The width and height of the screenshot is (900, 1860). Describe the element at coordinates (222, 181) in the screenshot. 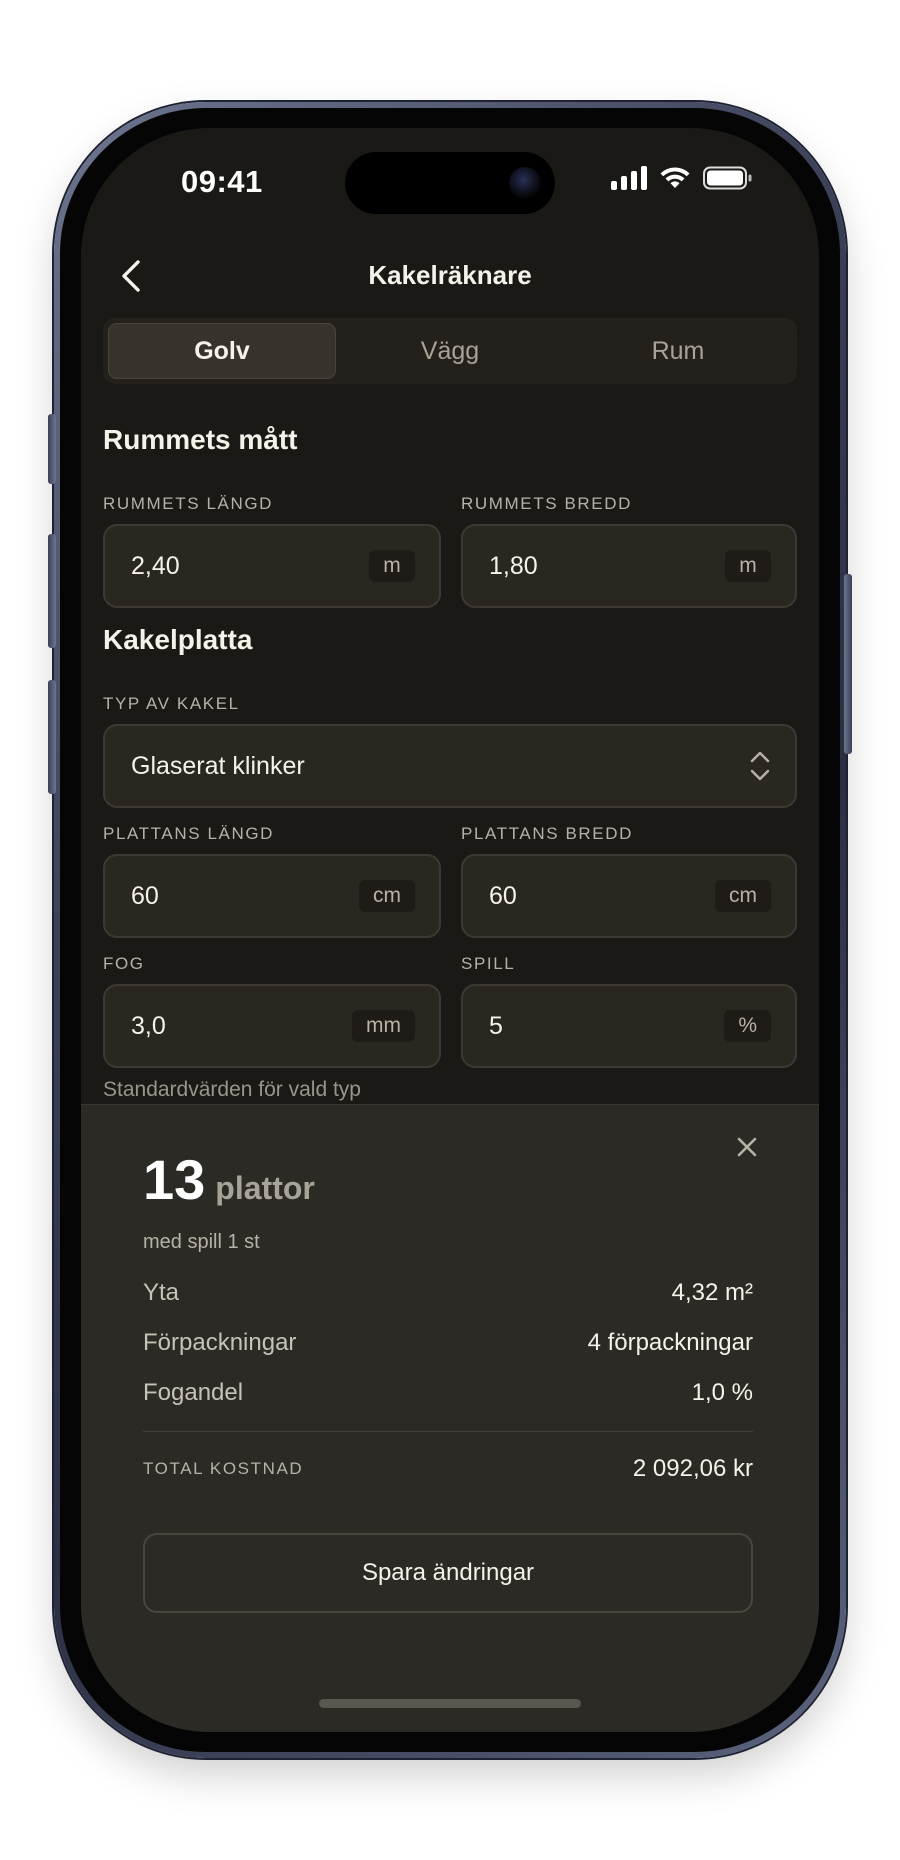

I see `status-time: 09:41` at that location.